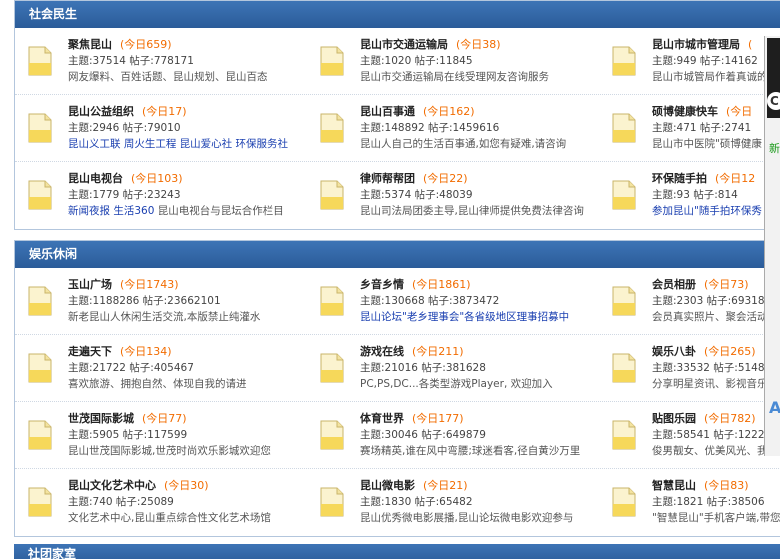 The image size is (780, 559). I want to click on forum-board: 贴图乐园 (今日782) 主题:58541 帖子:1222 俊男靓女、优美风光、我, so click(689, 435).